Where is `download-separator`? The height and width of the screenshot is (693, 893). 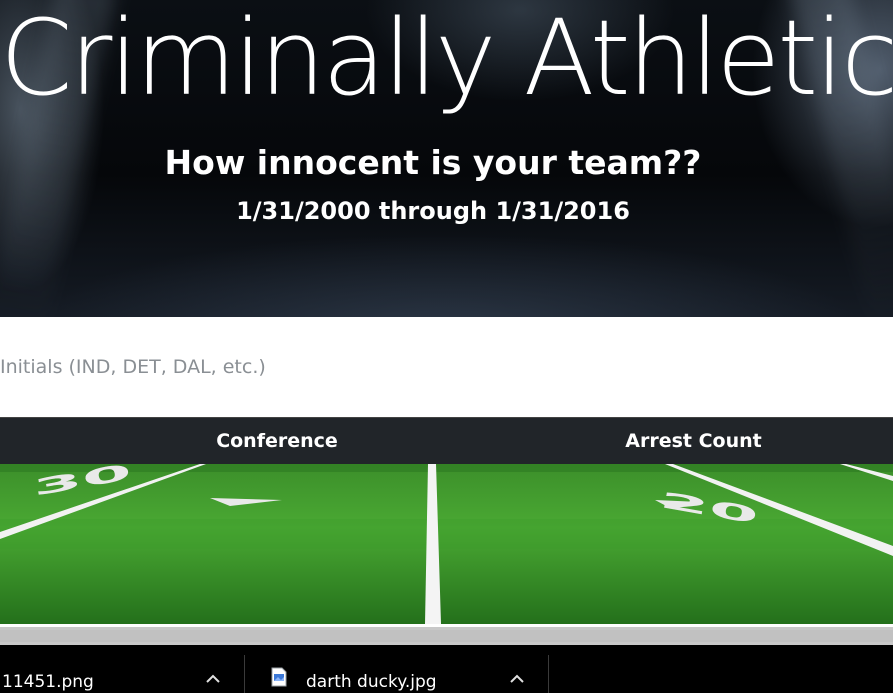
download-separator is located at coordinates (548, 674).